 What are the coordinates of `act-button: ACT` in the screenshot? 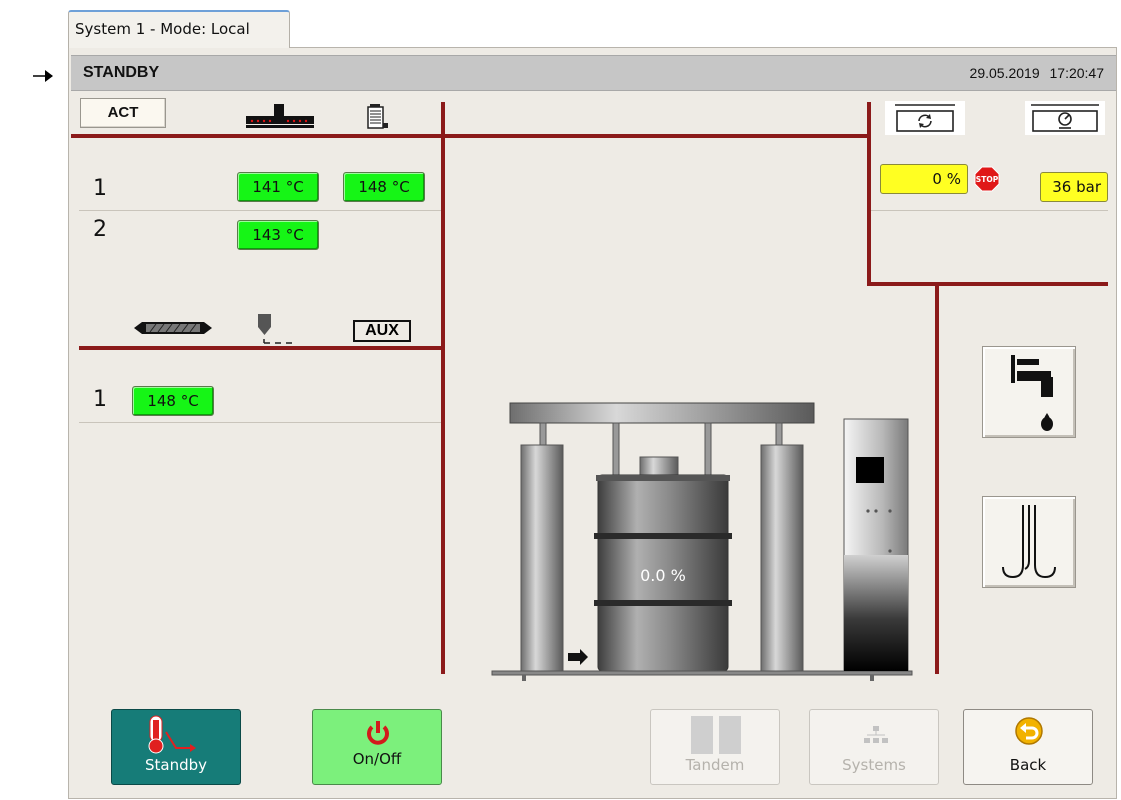 It's located at (123, 113).